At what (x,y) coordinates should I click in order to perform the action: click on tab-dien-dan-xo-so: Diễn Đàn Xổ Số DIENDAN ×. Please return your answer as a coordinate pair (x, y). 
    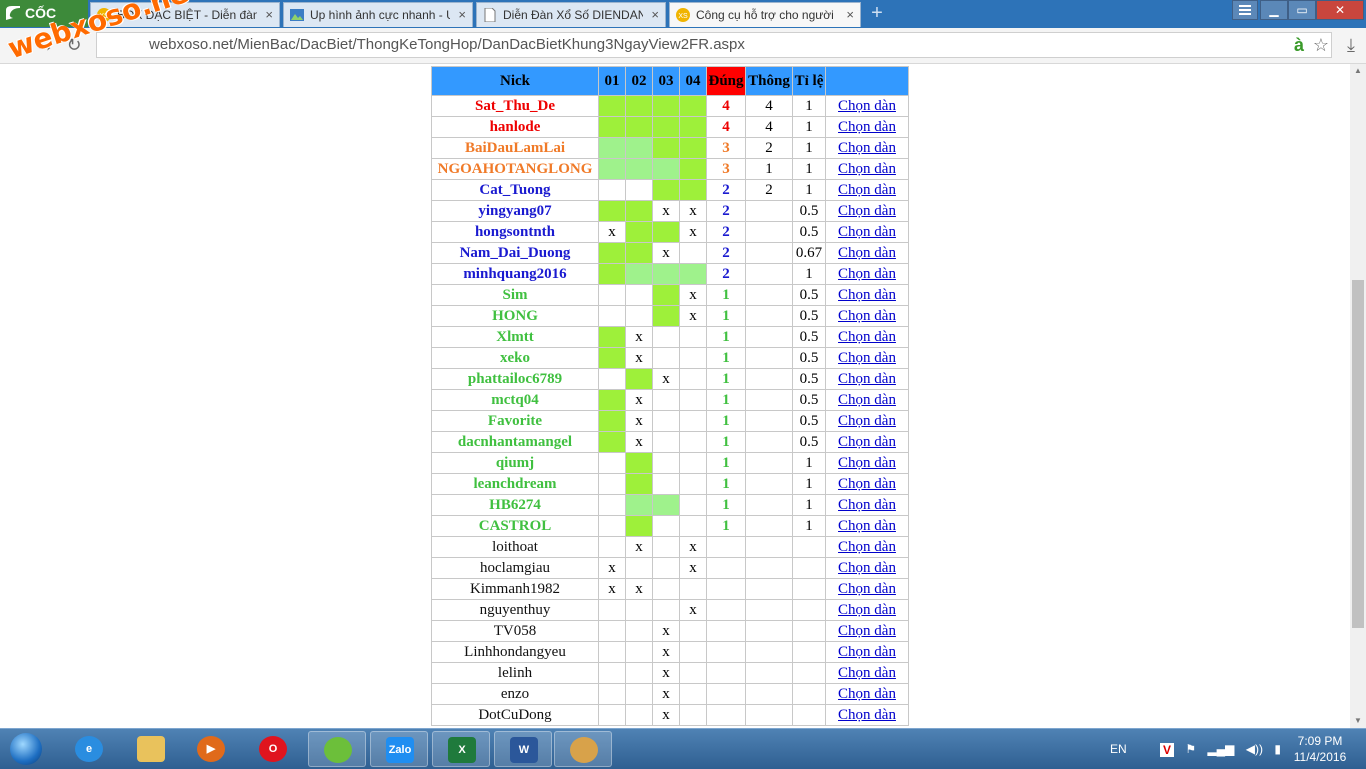
    Looking at the image, I should click on (571, 14).